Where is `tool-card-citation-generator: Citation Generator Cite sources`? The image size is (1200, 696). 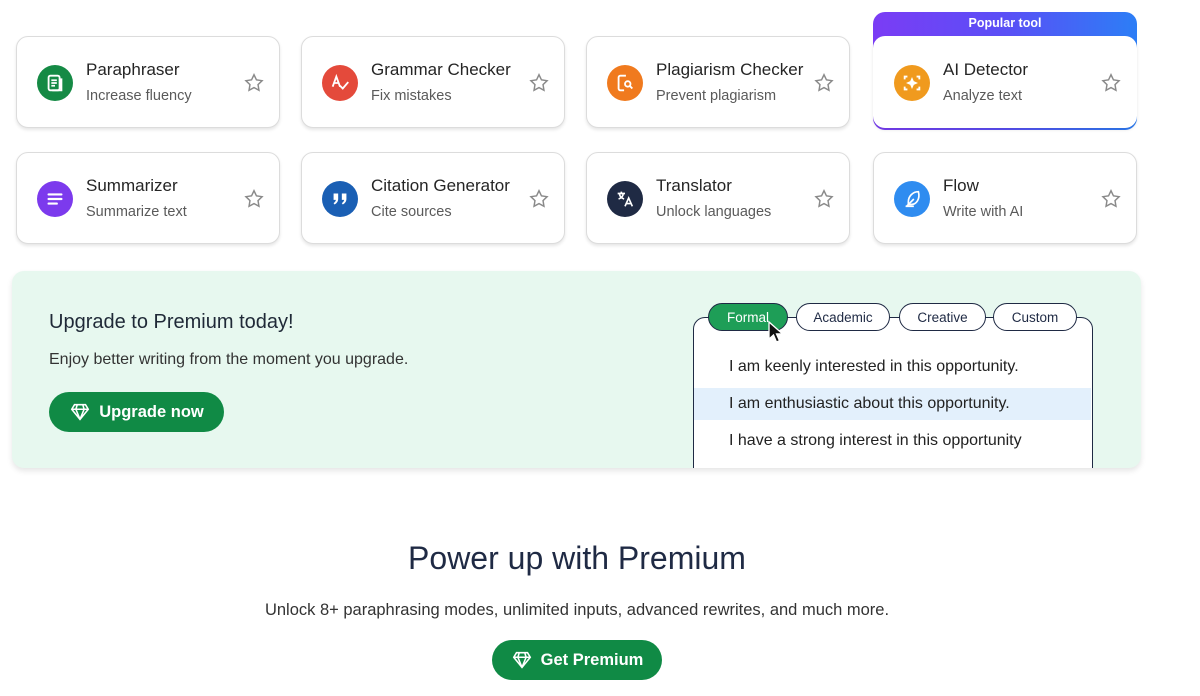
tool-card-citation-generator: Citation Generator Cite sources is located at coordinates (433, 198).